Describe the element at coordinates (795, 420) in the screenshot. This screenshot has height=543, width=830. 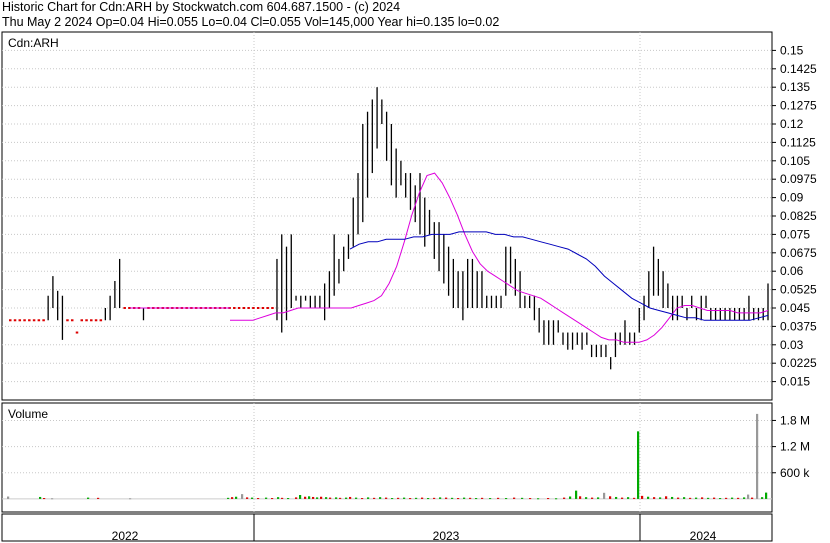
I see `volume-tick-label: 1.8 M` at that location.